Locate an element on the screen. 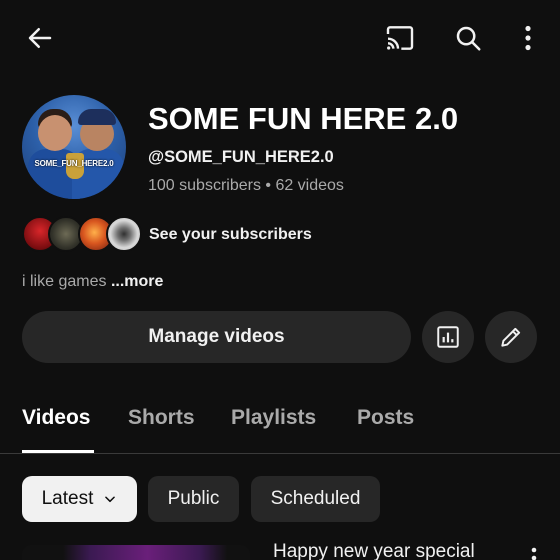 This screenshot has height=560, width=560. analytics-button is located at coordinates (448, 337).